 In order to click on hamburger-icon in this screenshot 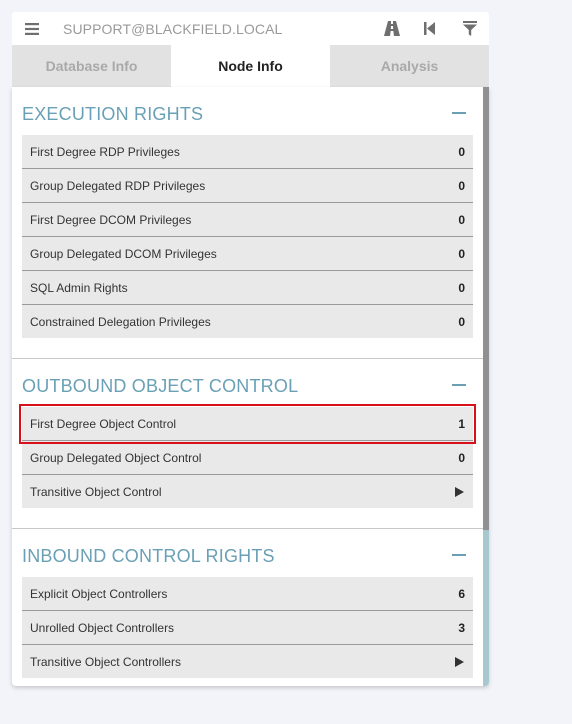, I will do `click(32, 28)`.